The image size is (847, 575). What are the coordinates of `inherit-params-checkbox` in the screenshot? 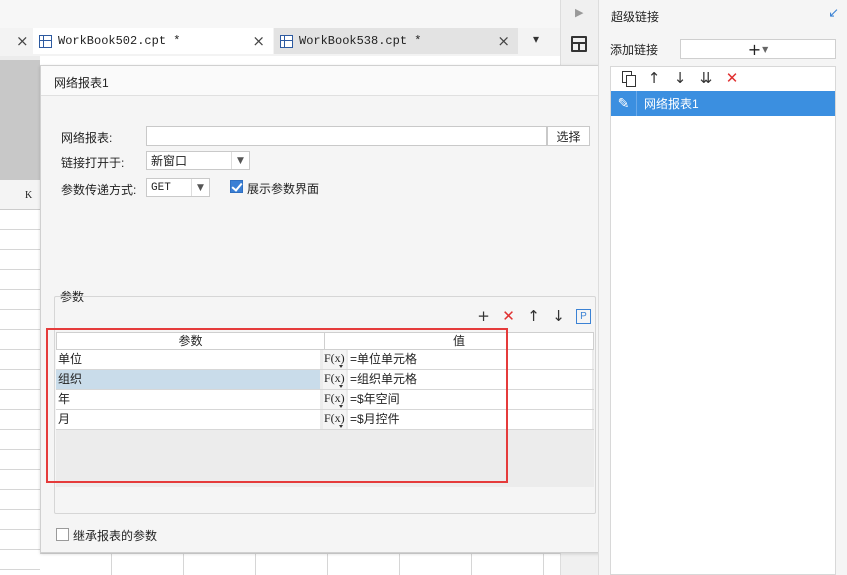 It's located at (62, 534).